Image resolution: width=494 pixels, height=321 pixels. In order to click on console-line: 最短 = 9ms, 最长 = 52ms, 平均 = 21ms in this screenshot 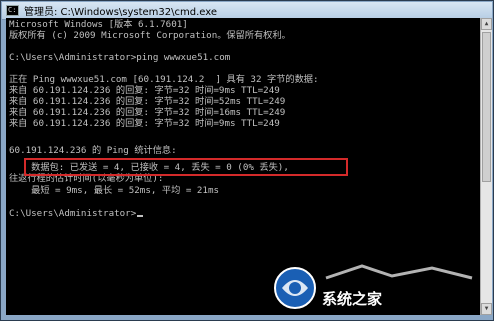, I will do `click(114, 190)`.